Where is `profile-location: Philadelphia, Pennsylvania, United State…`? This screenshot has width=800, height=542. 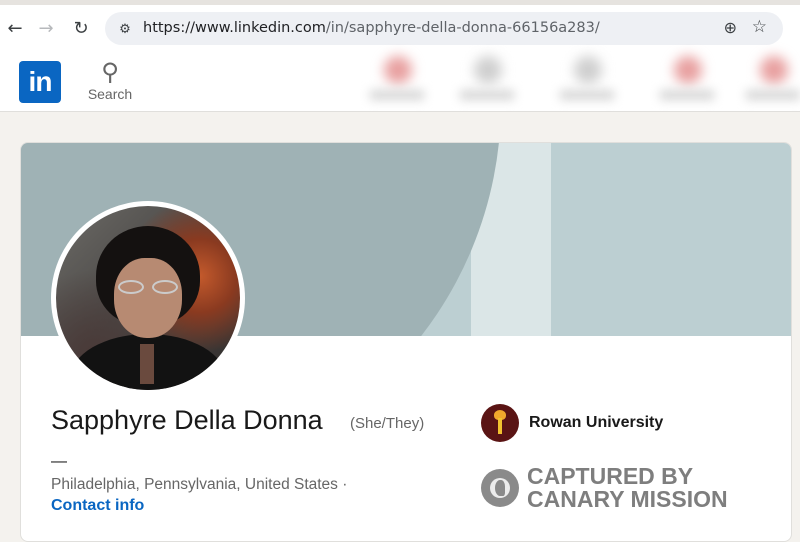 profile-location: Philadelphia, Pennsylvania, United State… is located at coordinates (199, 484).